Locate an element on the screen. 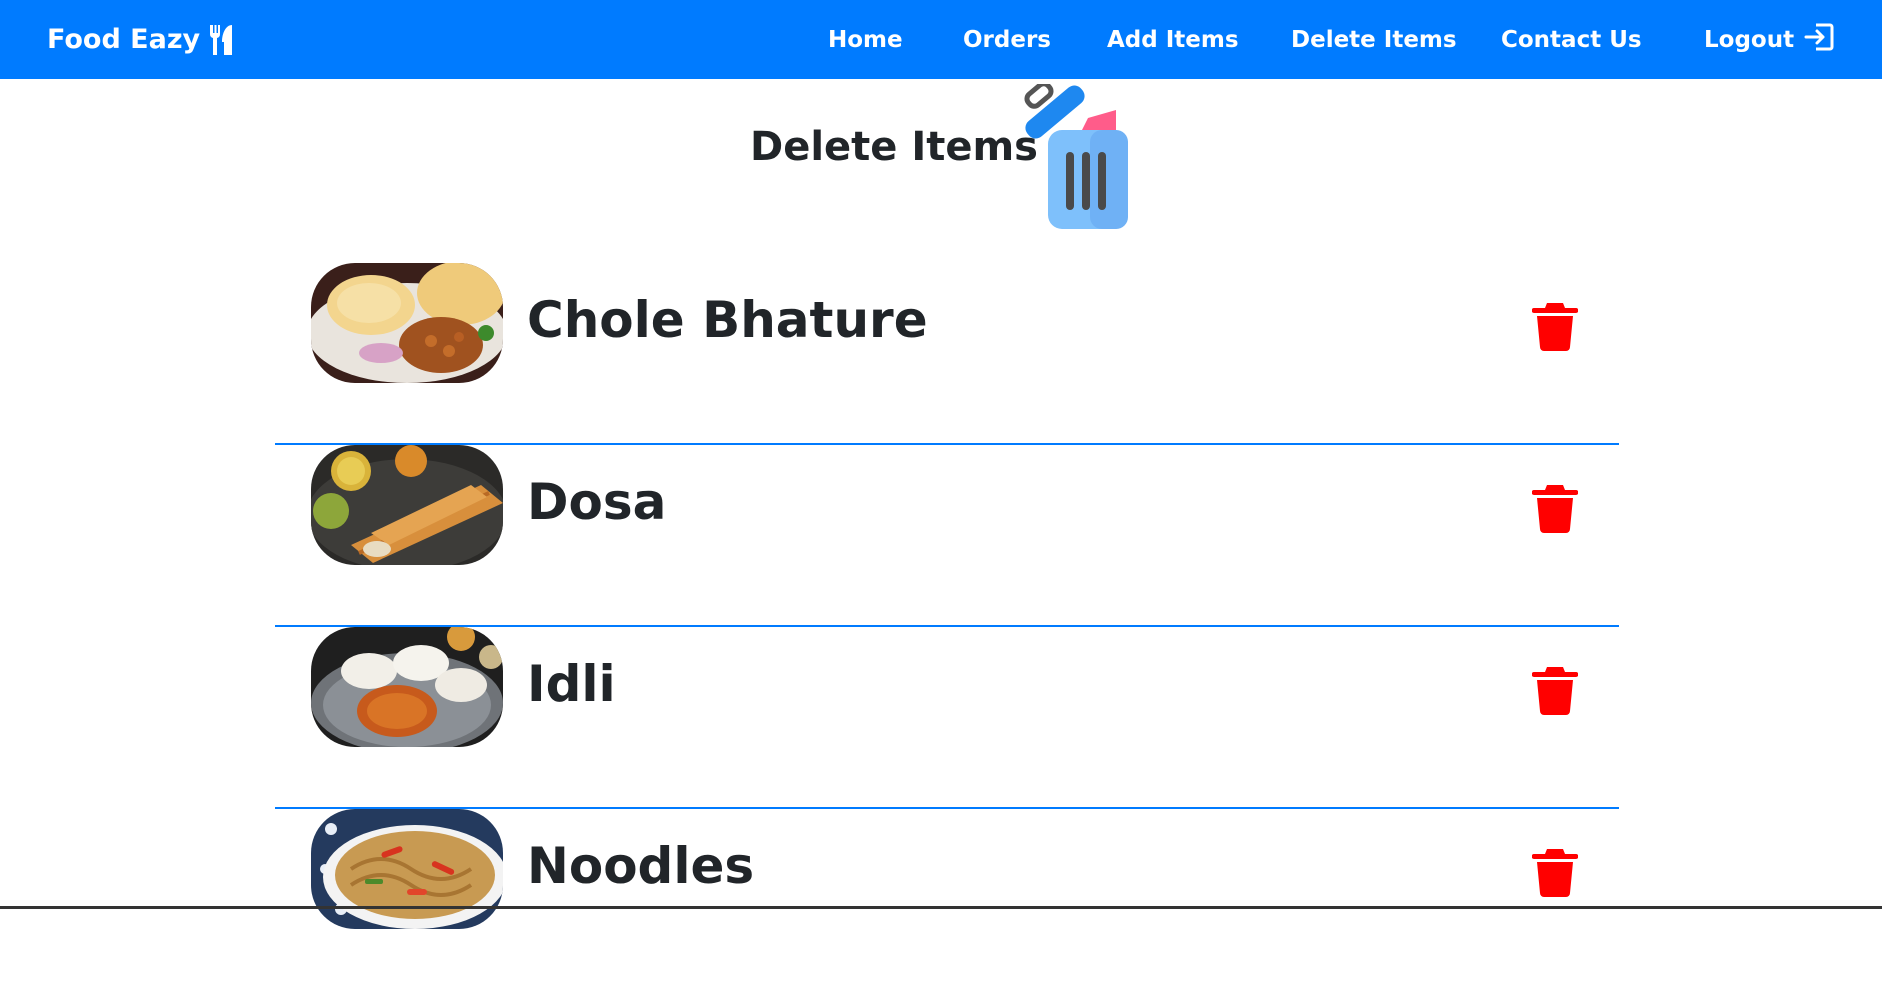  page-title: Delete Items is located at coordinates (894, 147).